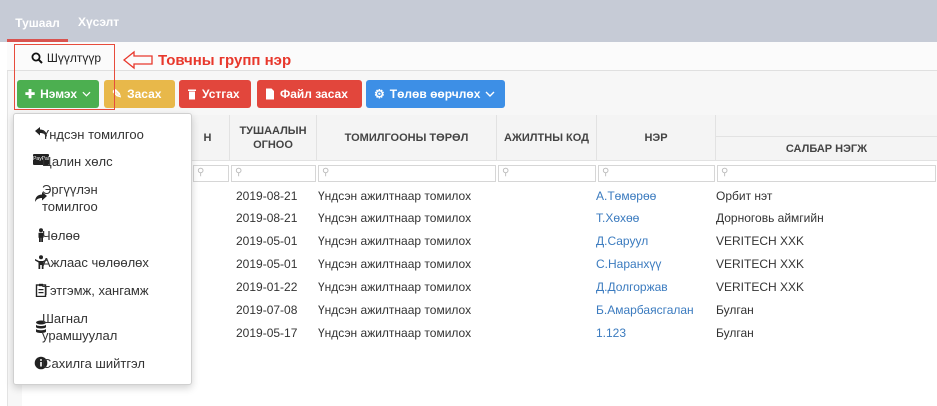 Image resolution: width=937 pixels, height=406 pixels. Describe the element at coordinates (770, 218) in the screenshot. I see `cell-unit: Дорноговь аймгийн` at that location.